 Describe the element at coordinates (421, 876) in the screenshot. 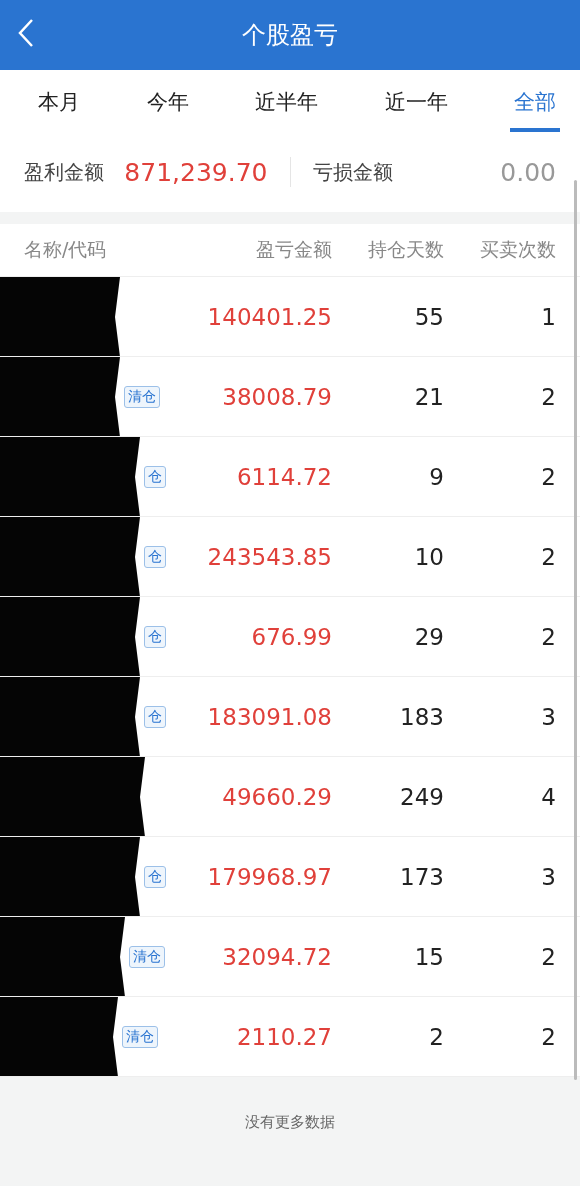

I see `days-cell-text: 173` at that location.